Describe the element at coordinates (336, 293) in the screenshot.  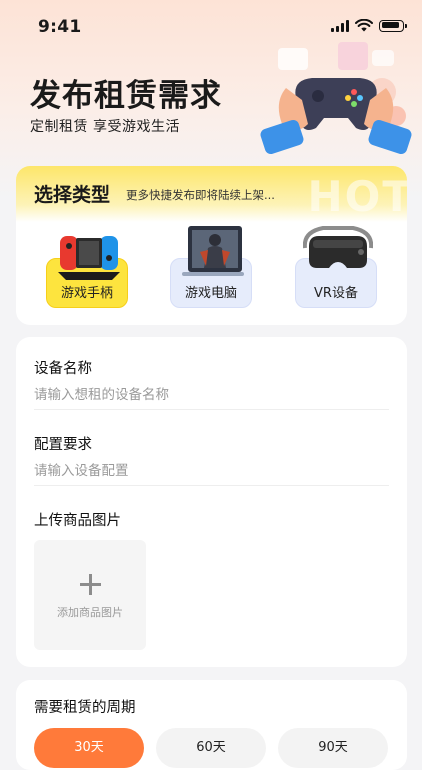
I see `type-option-label: VR设备` at that location.